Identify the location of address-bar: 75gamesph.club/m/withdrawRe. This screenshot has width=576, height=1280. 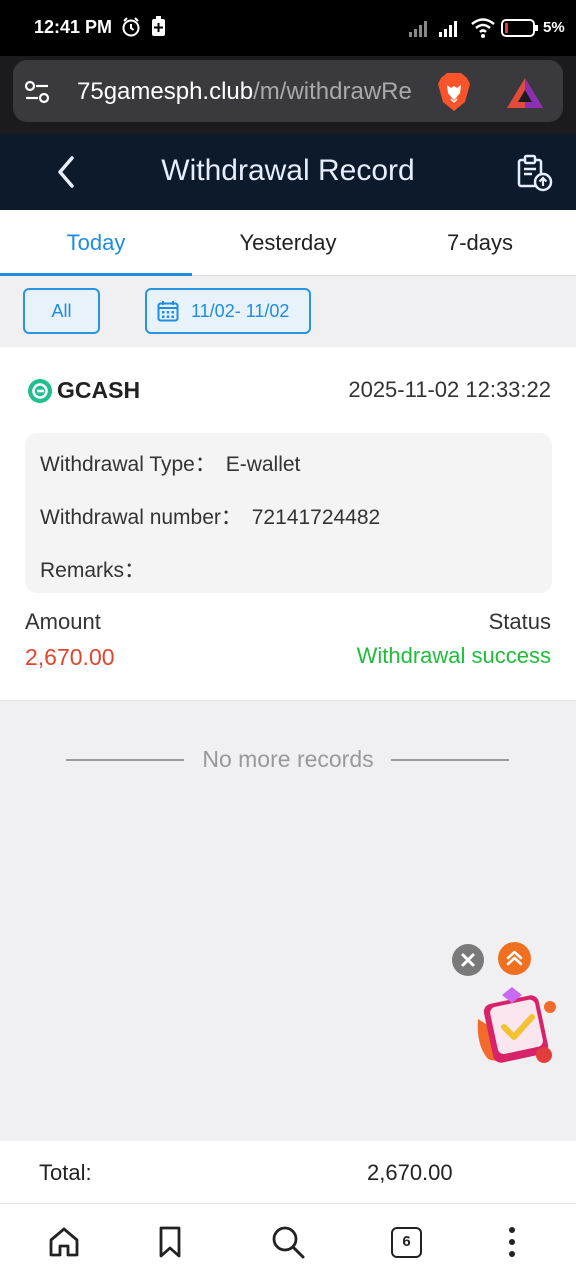
(288, 91).